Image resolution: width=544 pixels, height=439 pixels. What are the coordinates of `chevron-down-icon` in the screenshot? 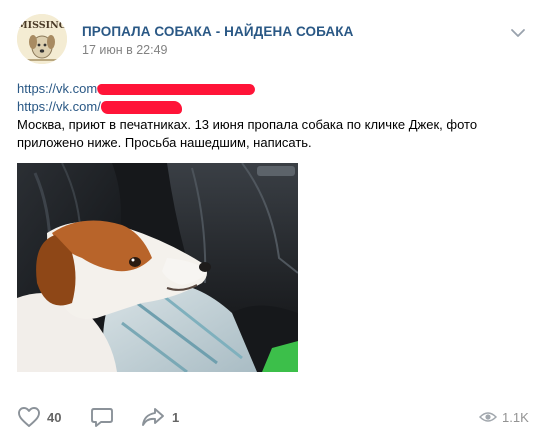 It's located at (518, 33).